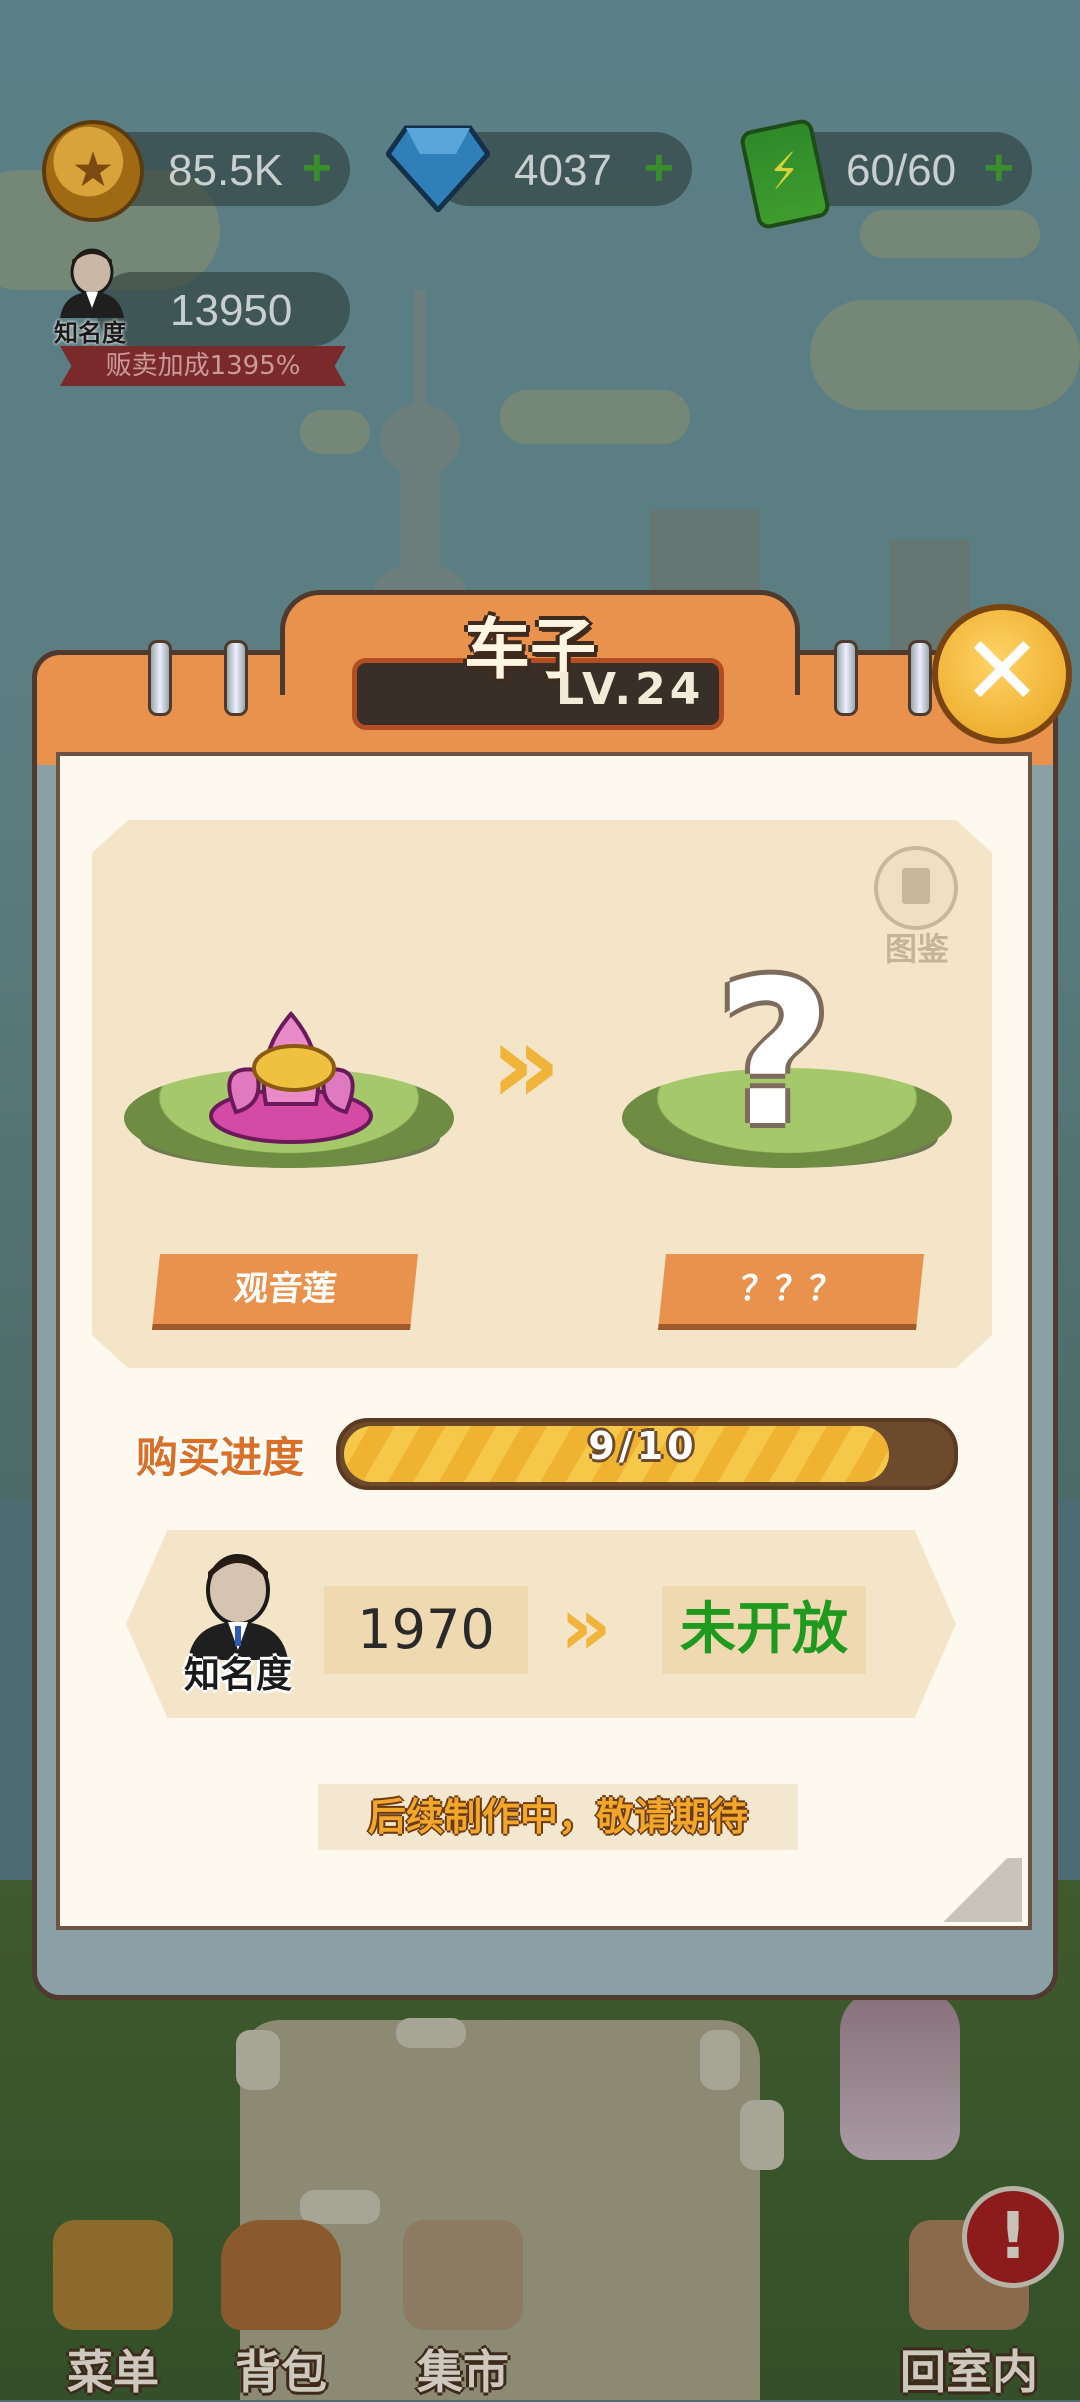 Image resolution: width=1080 pixels, height=2402 pixels. Describe the element at coordinates (975, 1890) in the screenshot. I see `page-curl` at that location.